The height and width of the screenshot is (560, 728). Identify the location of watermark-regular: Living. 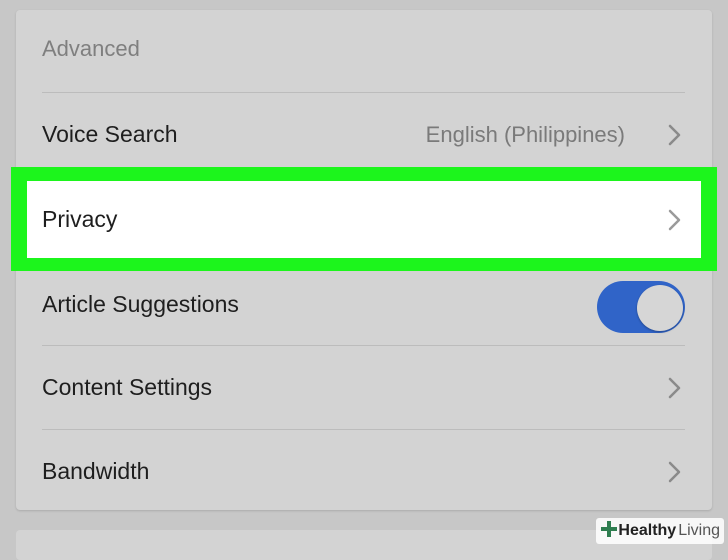
(699, 530).